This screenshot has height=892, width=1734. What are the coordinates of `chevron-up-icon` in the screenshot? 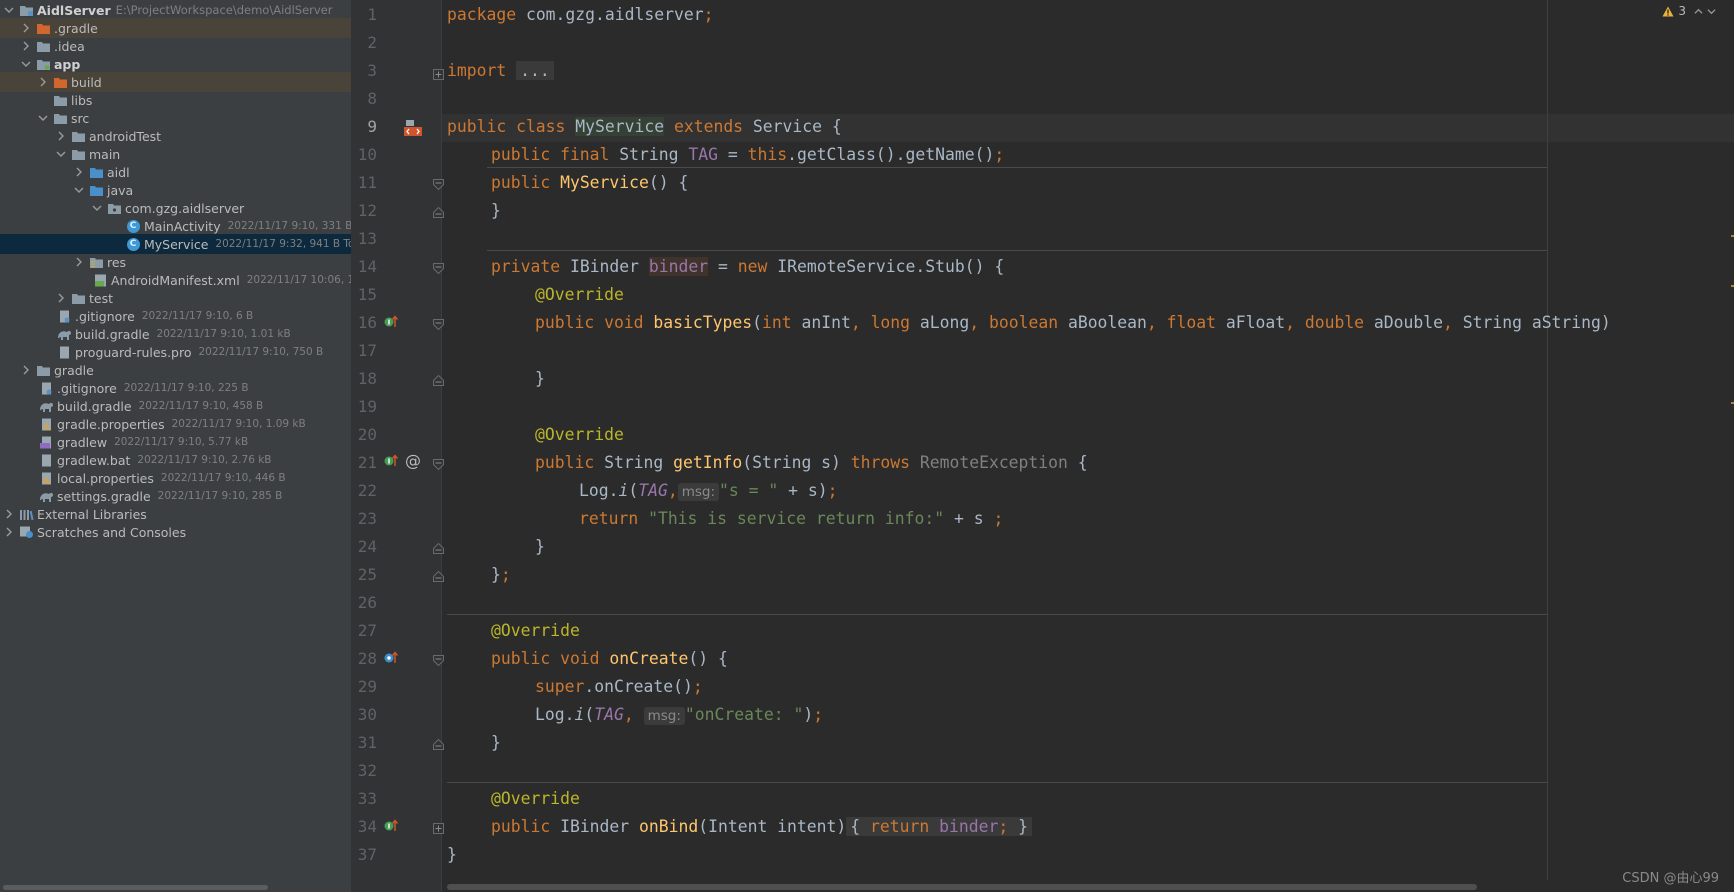 It's located at (1698, 11).